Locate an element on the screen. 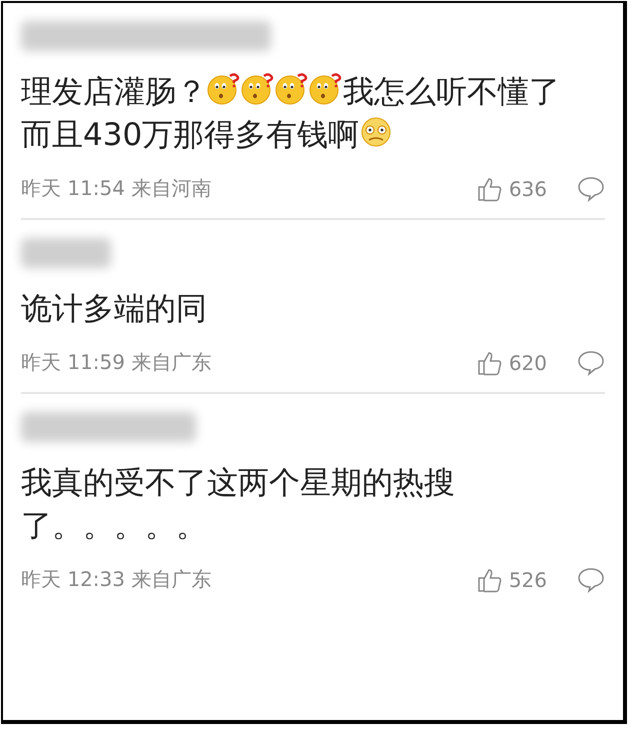  comment-text: 我真的受不了这两个星期的热搜了。。。。。 is located at coordinates (238, 504).